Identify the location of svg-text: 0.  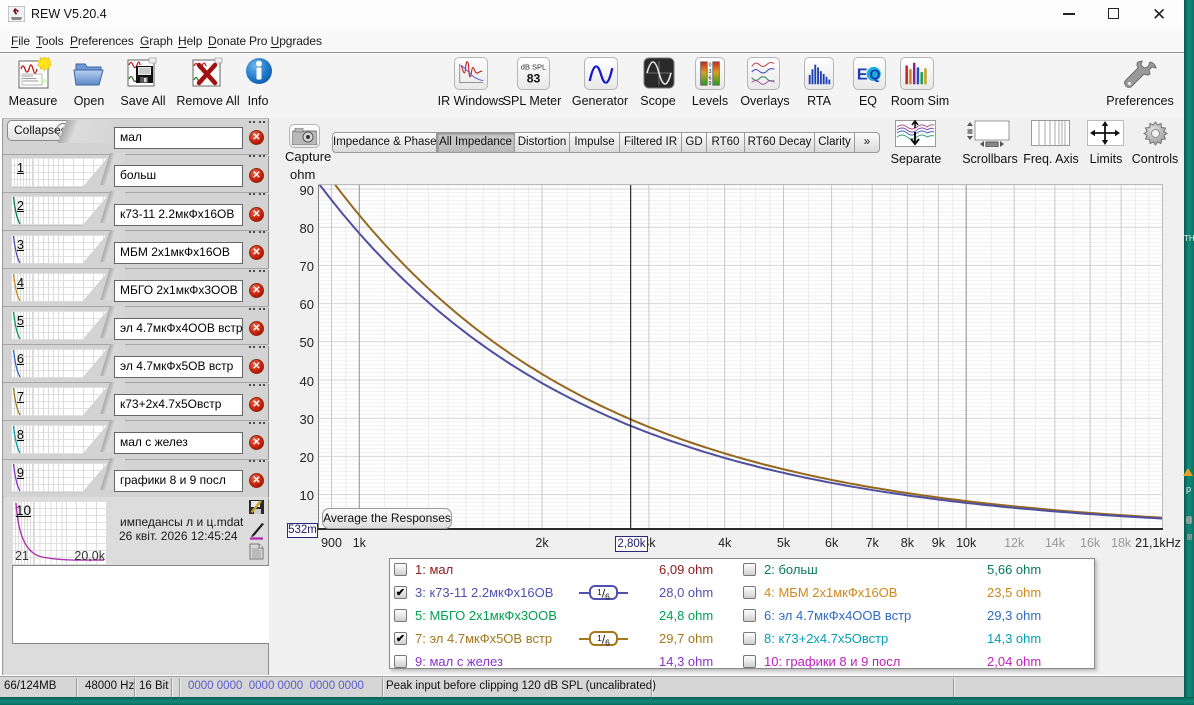
(710, 66).